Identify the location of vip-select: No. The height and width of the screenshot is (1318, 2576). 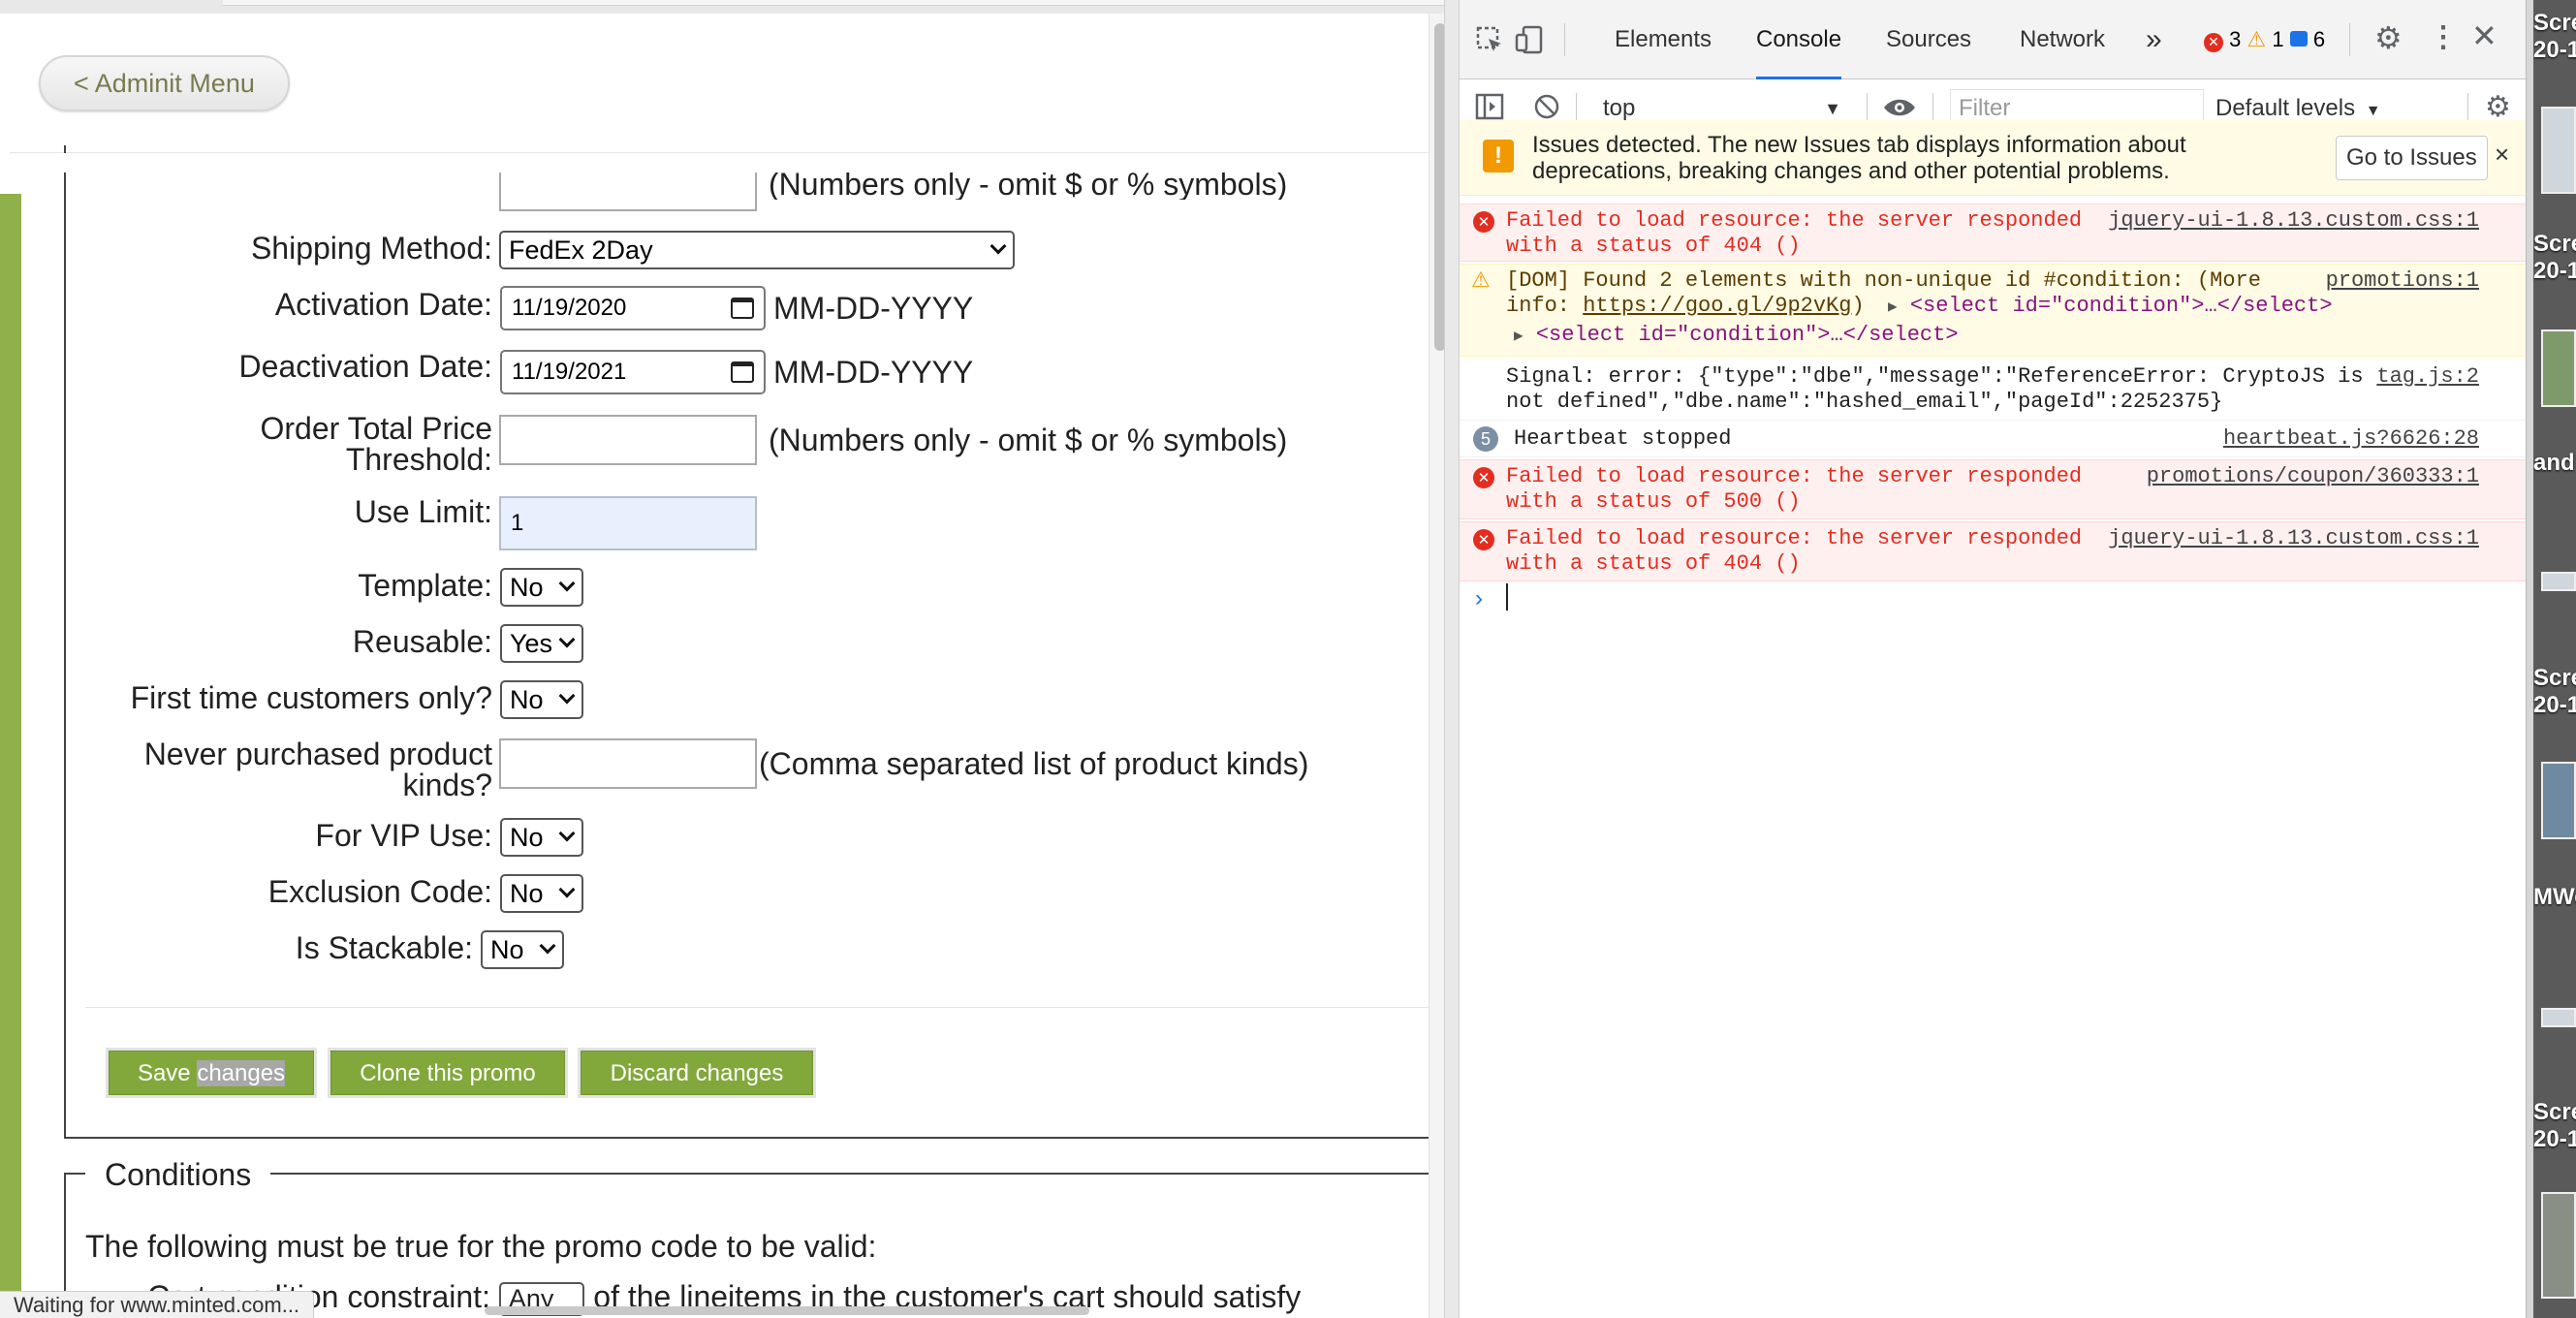
(541, 837).